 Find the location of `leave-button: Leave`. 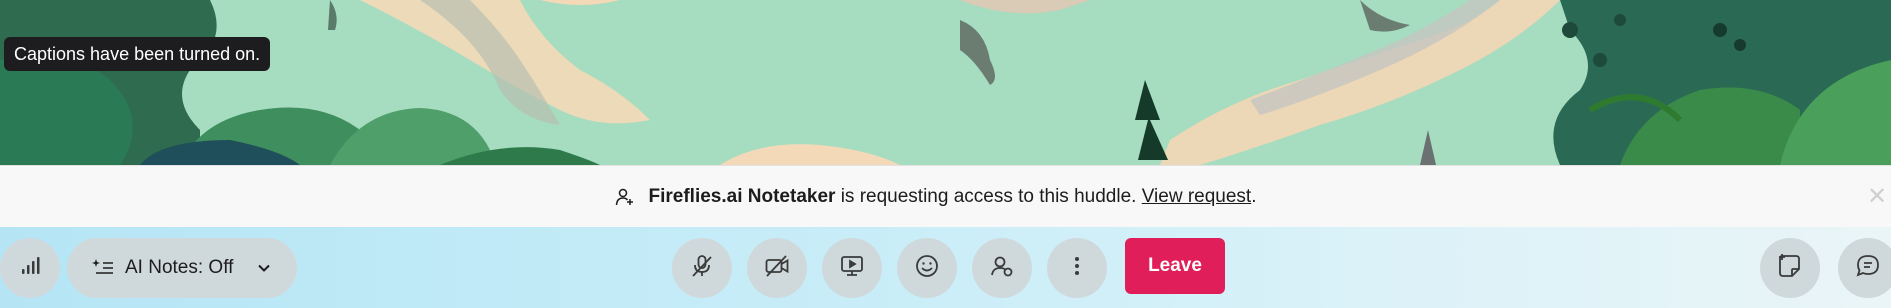

leave-button: Leave is located at coordinates (1175, 266).